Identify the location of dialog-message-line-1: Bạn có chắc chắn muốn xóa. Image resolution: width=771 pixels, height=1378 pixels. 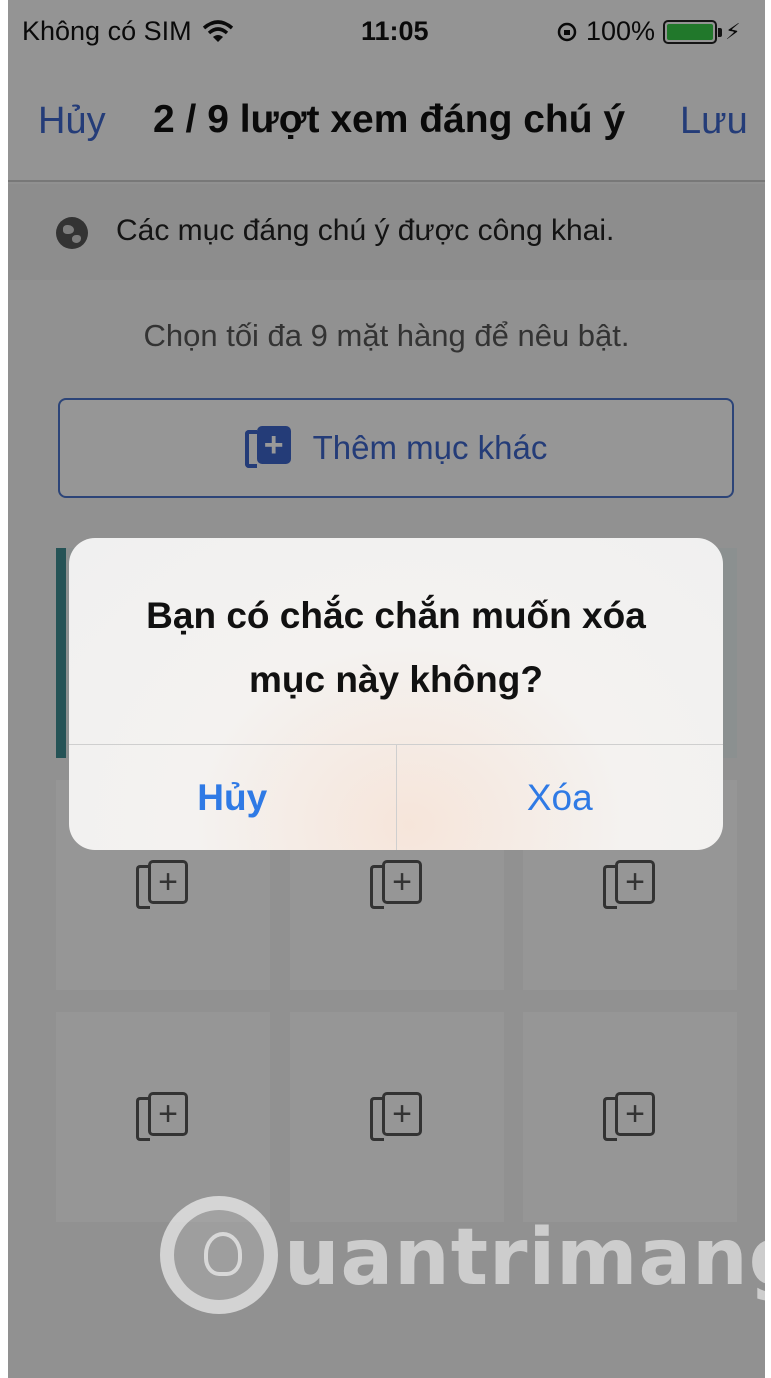
(396, 615).